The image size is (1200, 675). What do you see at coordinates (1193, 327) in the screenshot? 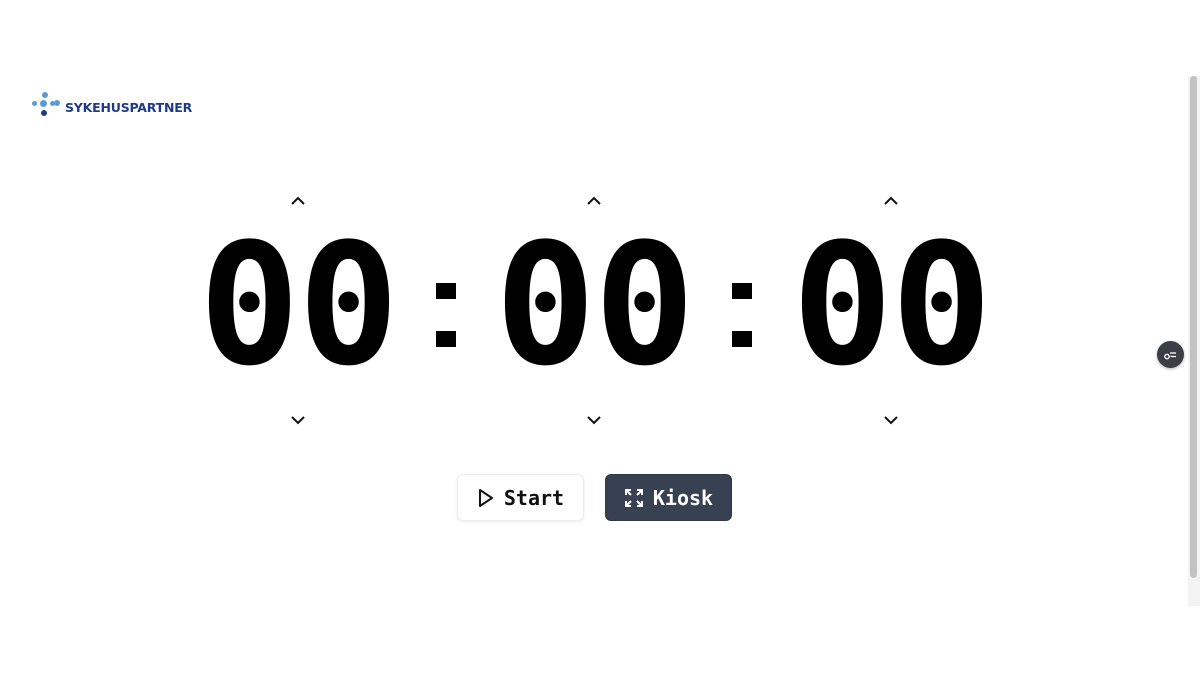
I see `scrollbar-thumb` at bounding box center [1193, 327].